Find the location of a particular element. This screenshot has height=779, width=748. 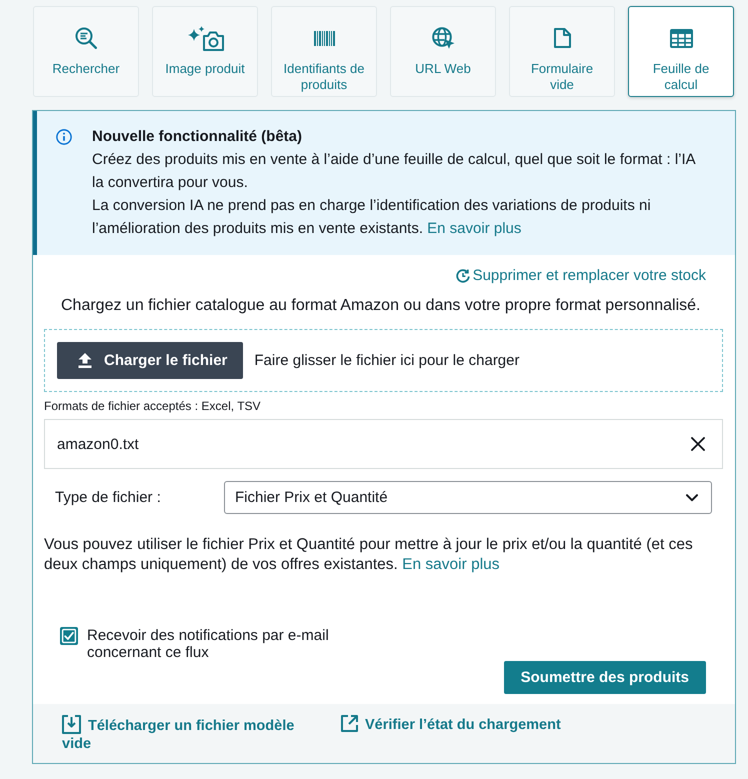

file-type-label: Type de fichier : is located at coordinates (108, 497).